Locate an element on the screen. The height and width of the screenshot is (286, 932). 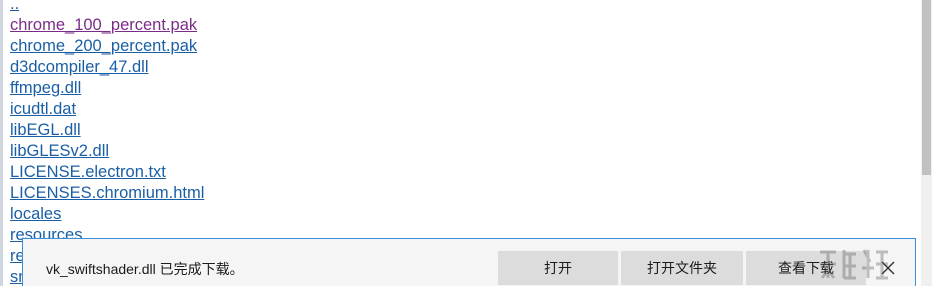
file-link: LICENSE.electron.txt is located at coordinates (88, 172).